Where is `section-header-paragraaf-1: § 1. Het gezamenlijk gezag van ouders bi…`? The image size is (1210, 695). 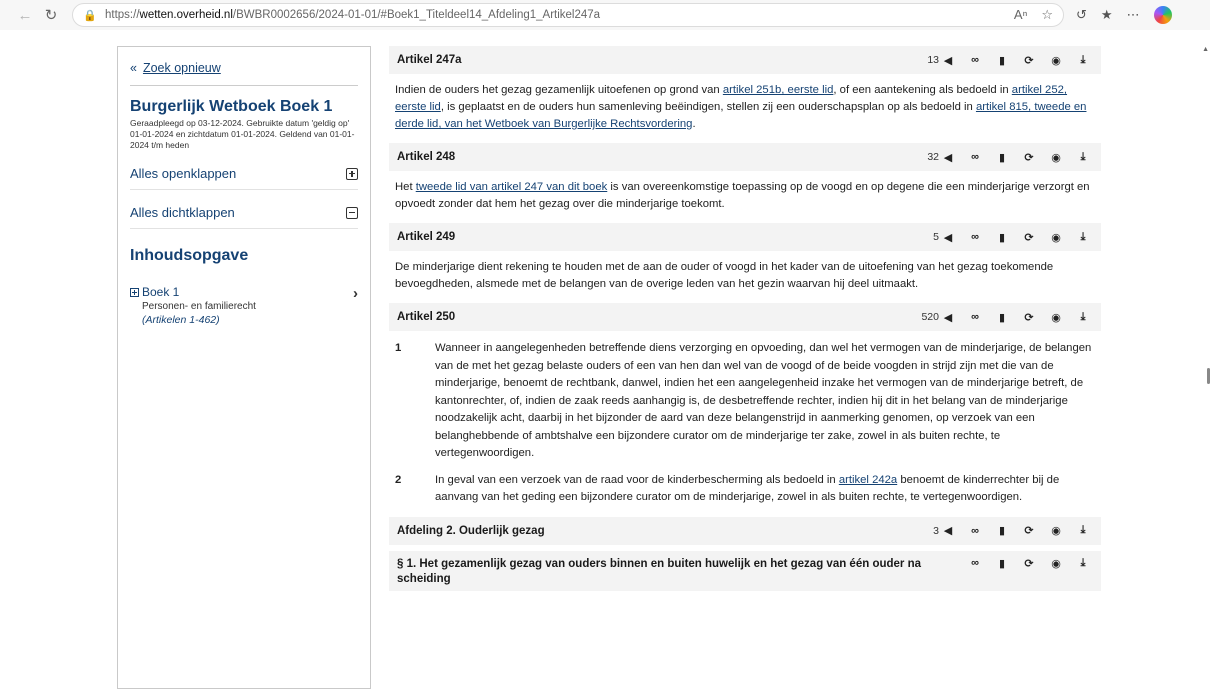 section-header-paragraaf-1: § 1. Het gezamenlijk gezag van ouders bi… is located at coordinates (745, 570).